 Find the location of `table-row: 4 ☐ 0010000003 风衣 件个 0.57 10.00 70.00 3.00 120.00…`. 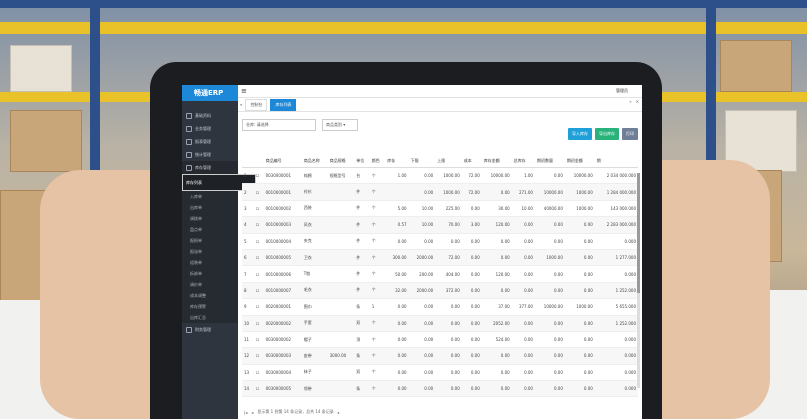

table-row: 4 ☐ 0010000003 风衣 件个 0.57 10.00 70.00 3.00 120.00… is located at coordinates (440, 225).